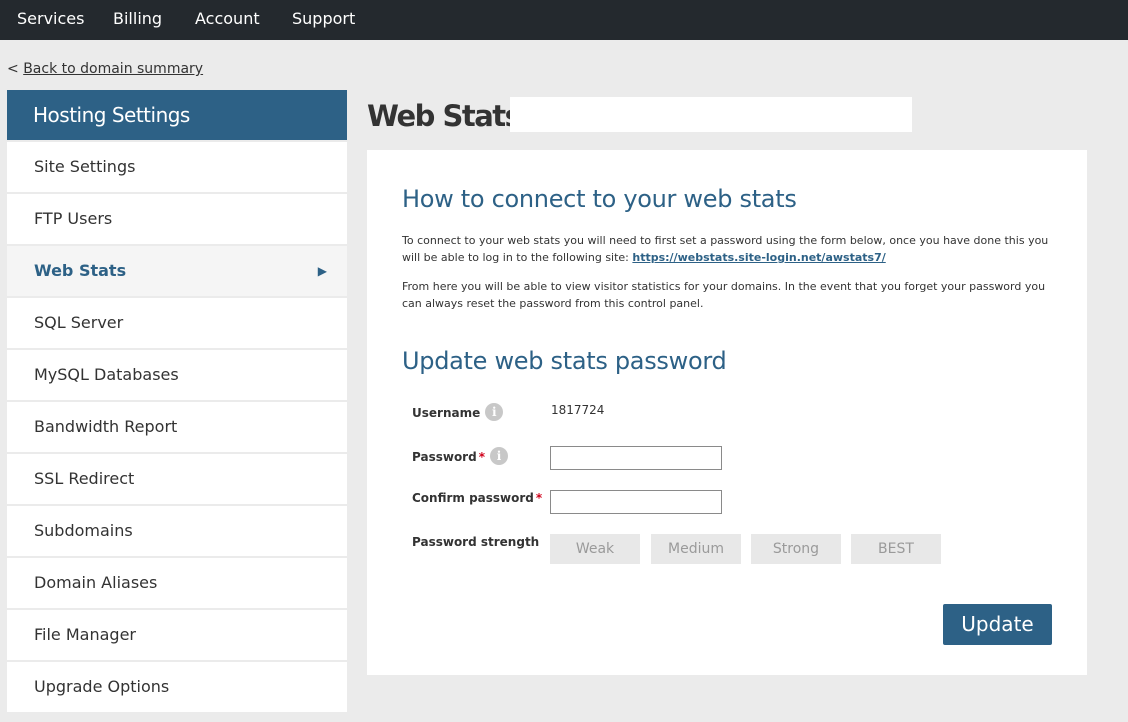 The image size is (1128, 722). What do you see at coordinates (796, 549) in the screenshot?
I see `strength-strong: Strong` at bounding box center [796, 549].